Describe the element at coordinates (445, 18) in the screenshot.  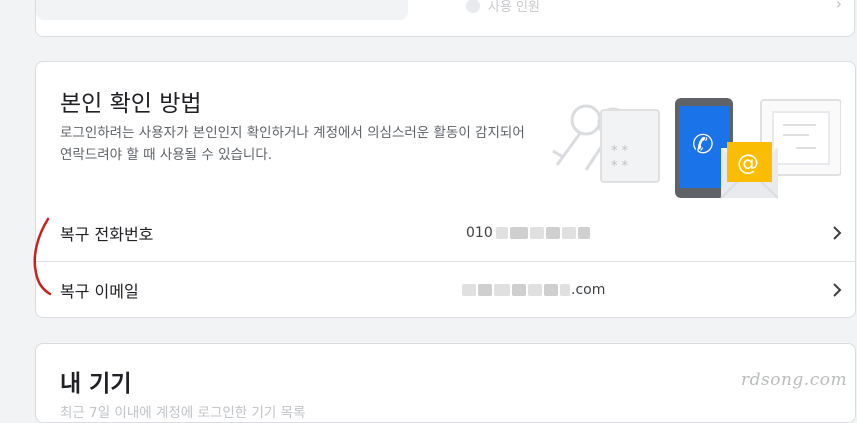
I see `previous-section-card: 사용 인원 ›` at that location.